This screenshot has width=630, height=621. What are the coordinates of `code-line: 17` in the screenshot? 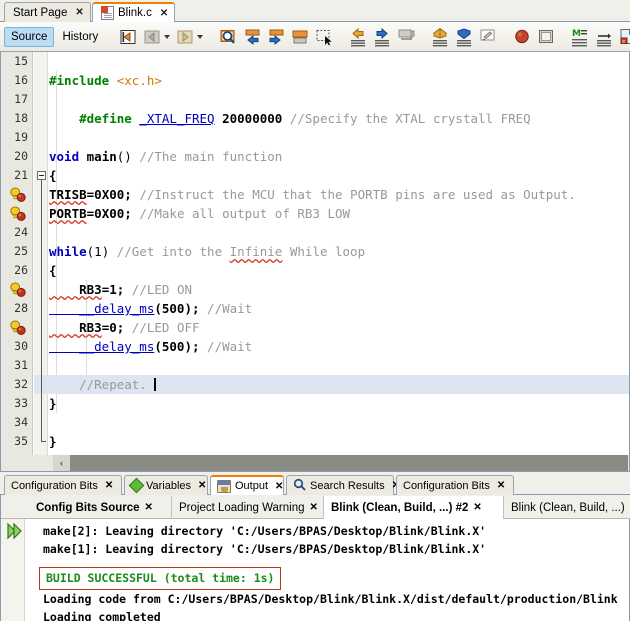 It's located at (315, 99).